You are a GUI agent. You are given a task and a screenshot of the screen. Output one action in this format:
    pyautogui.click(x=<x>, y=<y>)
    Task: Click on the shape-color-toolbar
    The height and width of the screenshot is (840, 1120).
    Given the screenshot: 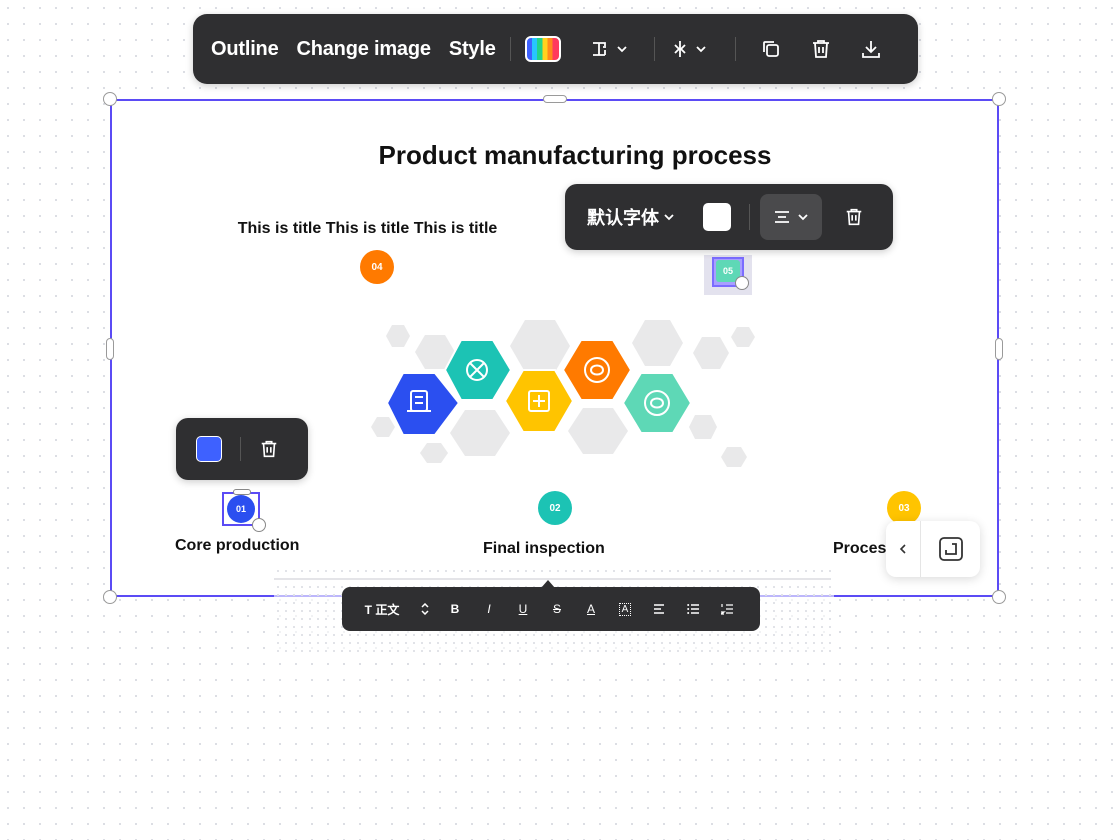 What is the action you would take?
    pyautogui.click(x=242, y=449)
    